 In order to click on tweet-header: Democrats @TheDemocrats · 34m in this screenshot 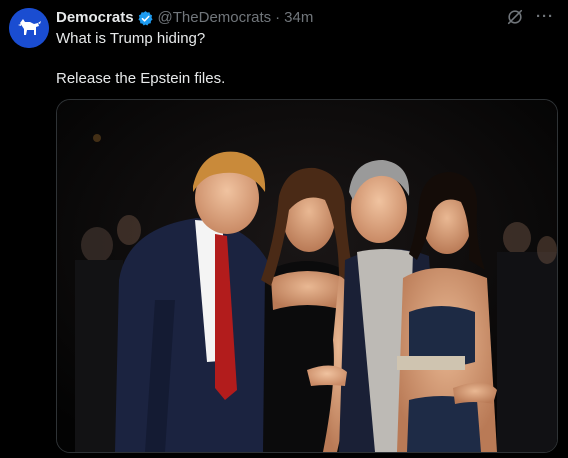, I will do `click(184, 18)`.